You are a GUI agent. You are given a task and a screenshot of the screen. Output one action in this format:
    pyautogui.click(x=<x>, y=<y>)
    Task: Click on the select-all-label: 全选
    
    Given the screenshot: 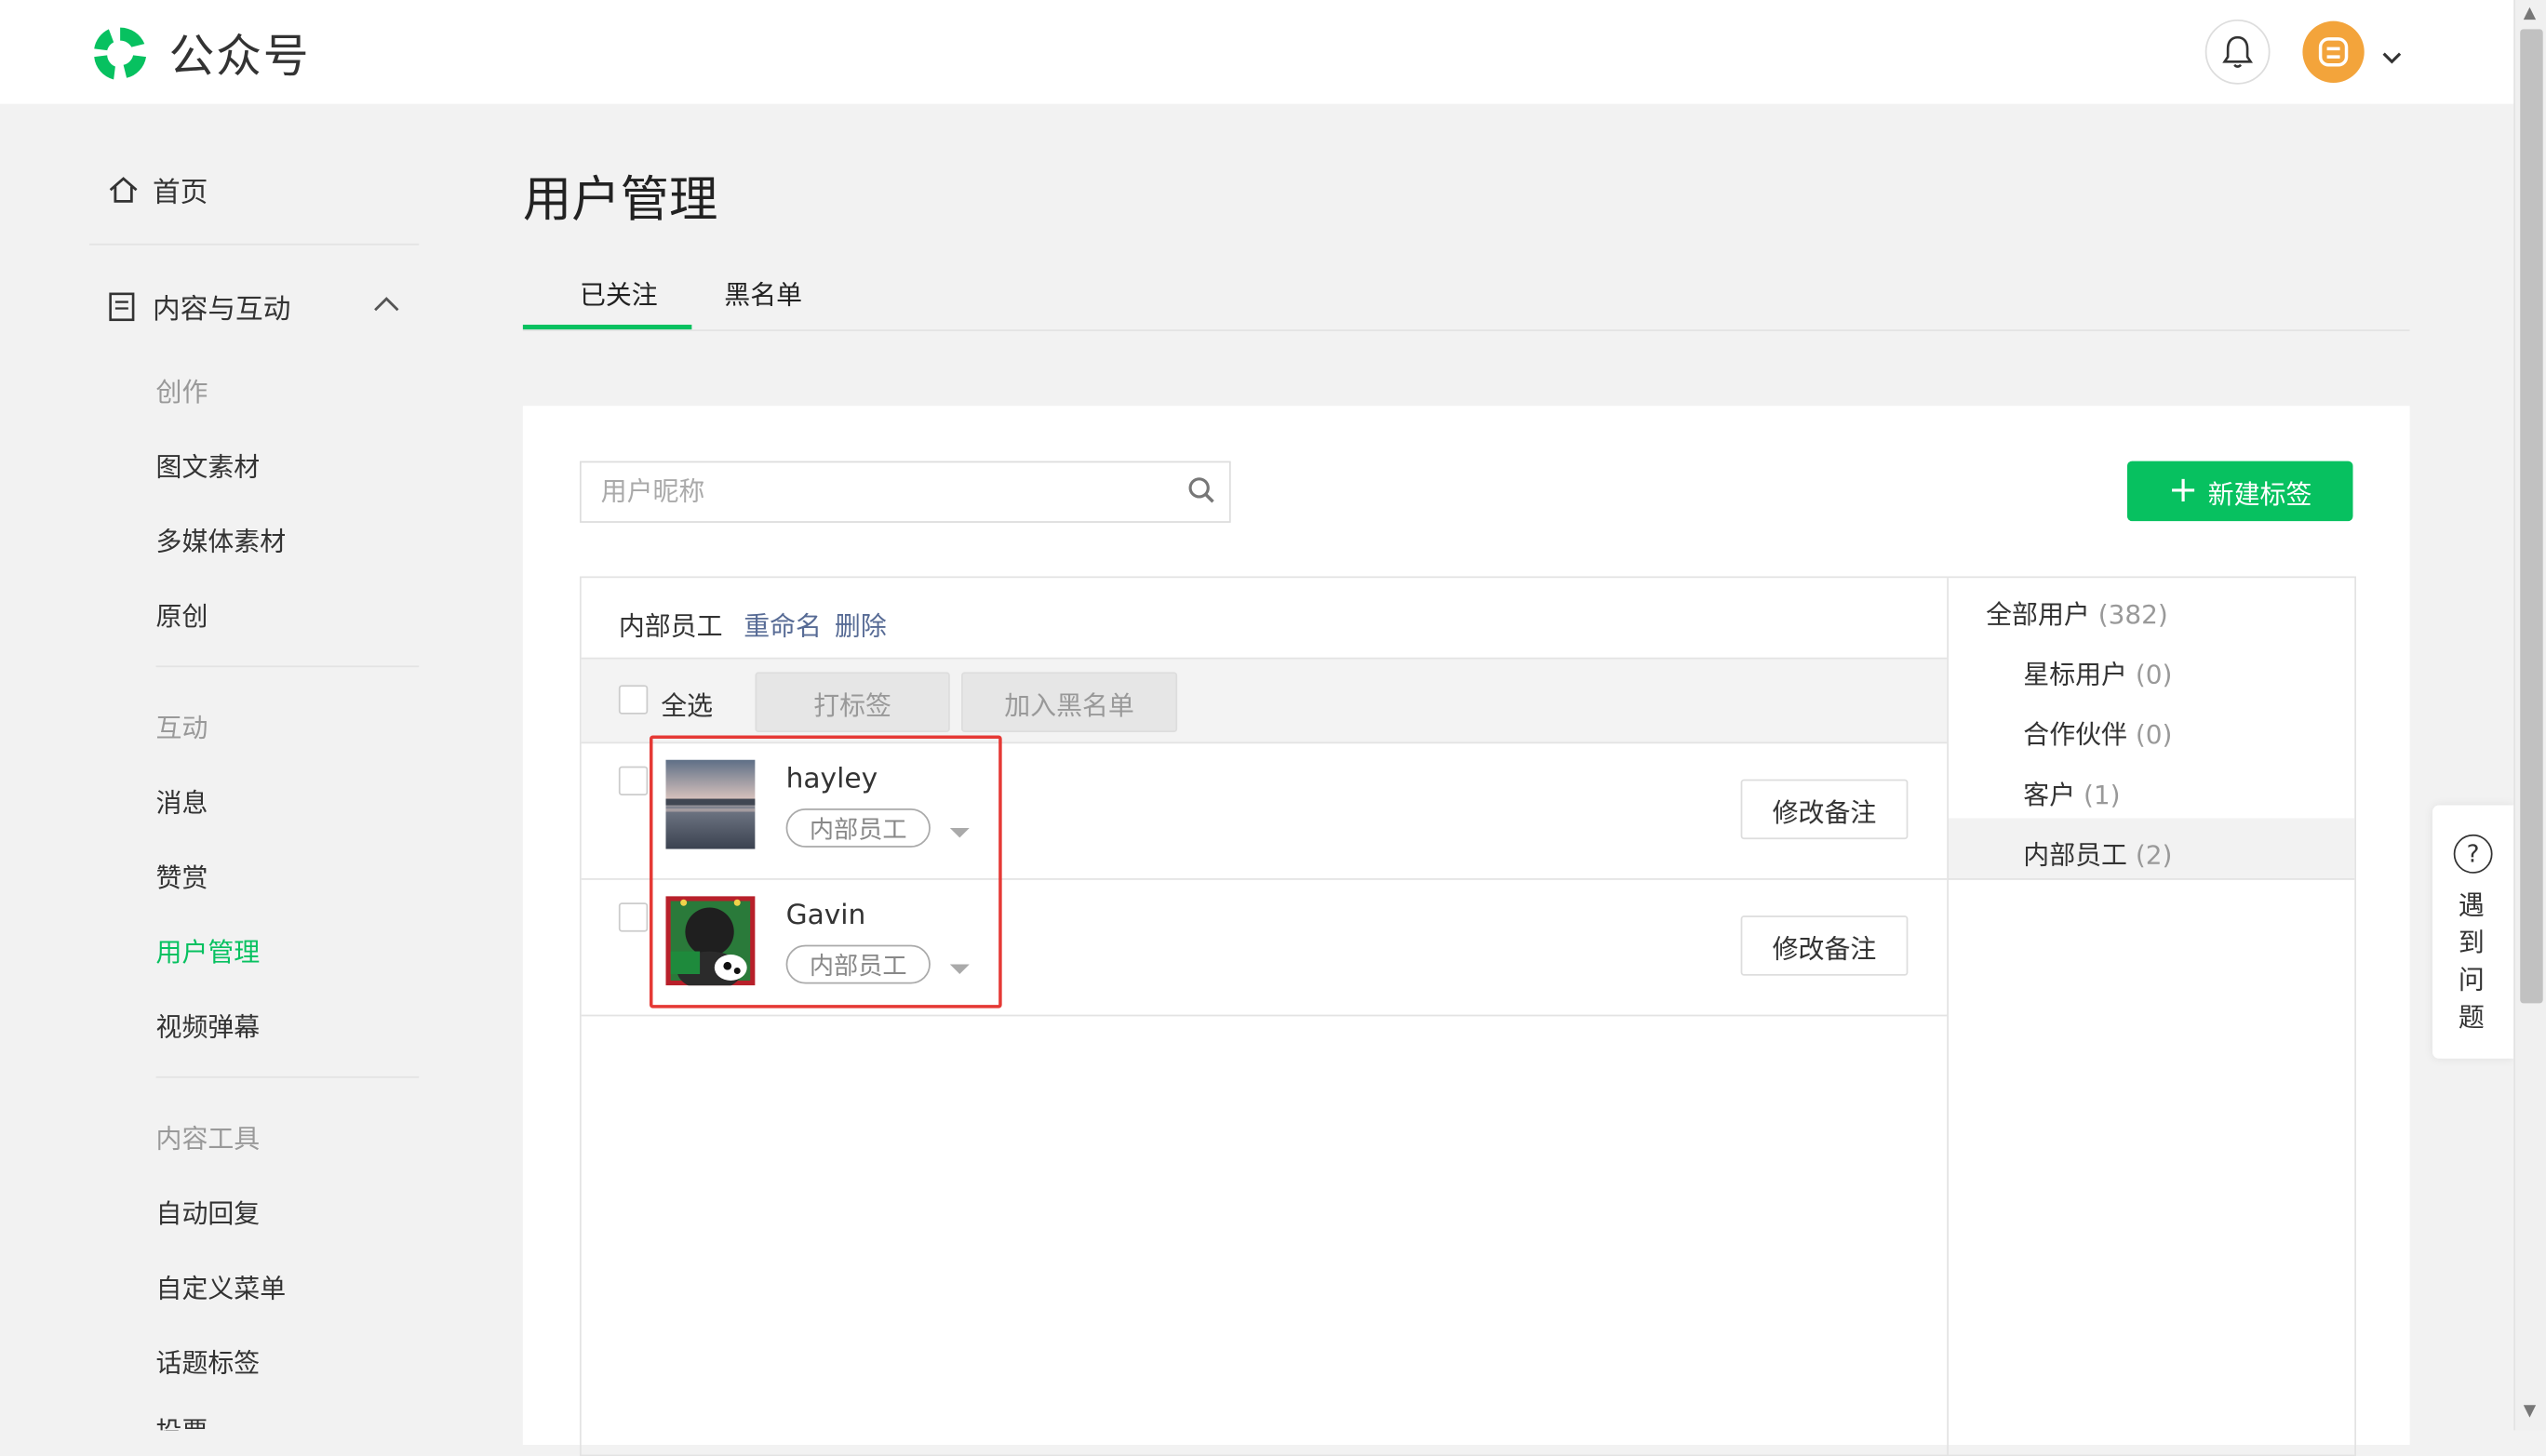 What is the action you would take?
    pyautogui.click(x=687, y=703)
    